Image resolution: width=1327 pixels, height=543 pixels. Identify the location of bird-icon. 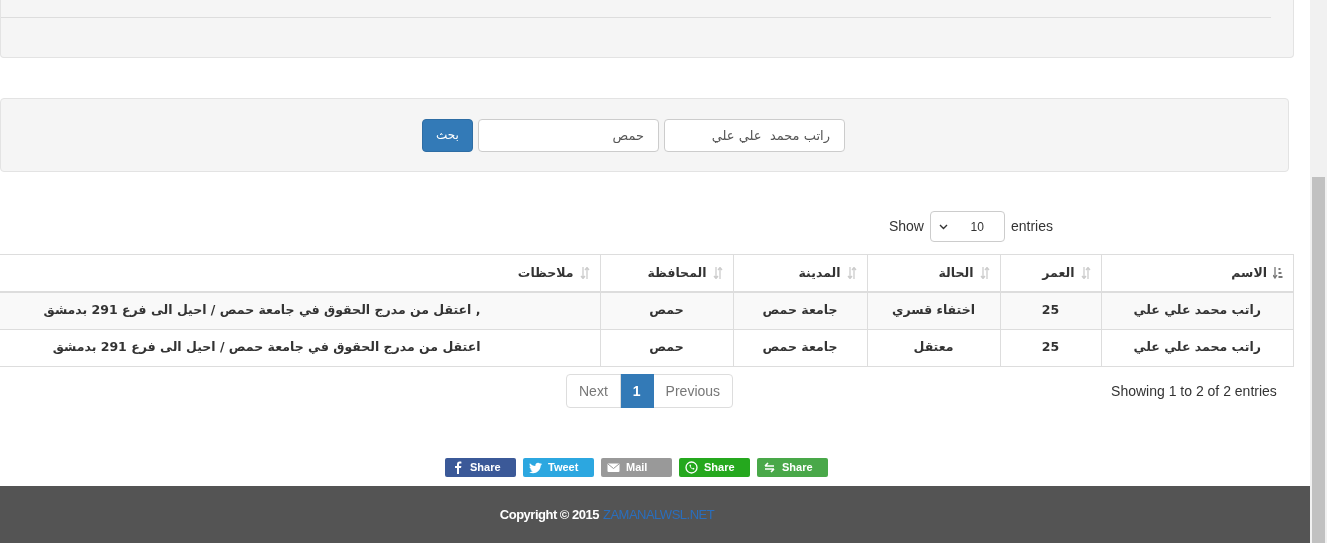
(535, 467).